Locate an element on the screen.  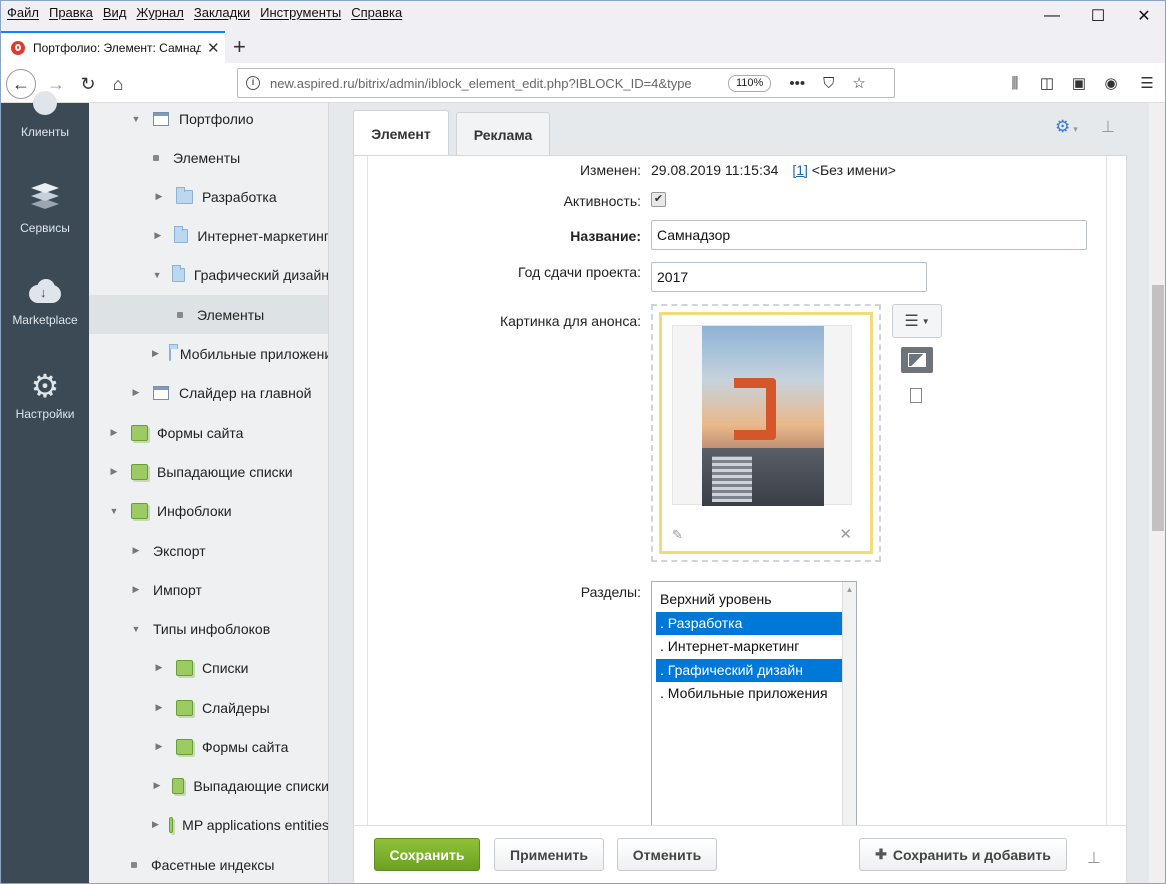
menu-file: Файл is located at coordinates (23, 12).